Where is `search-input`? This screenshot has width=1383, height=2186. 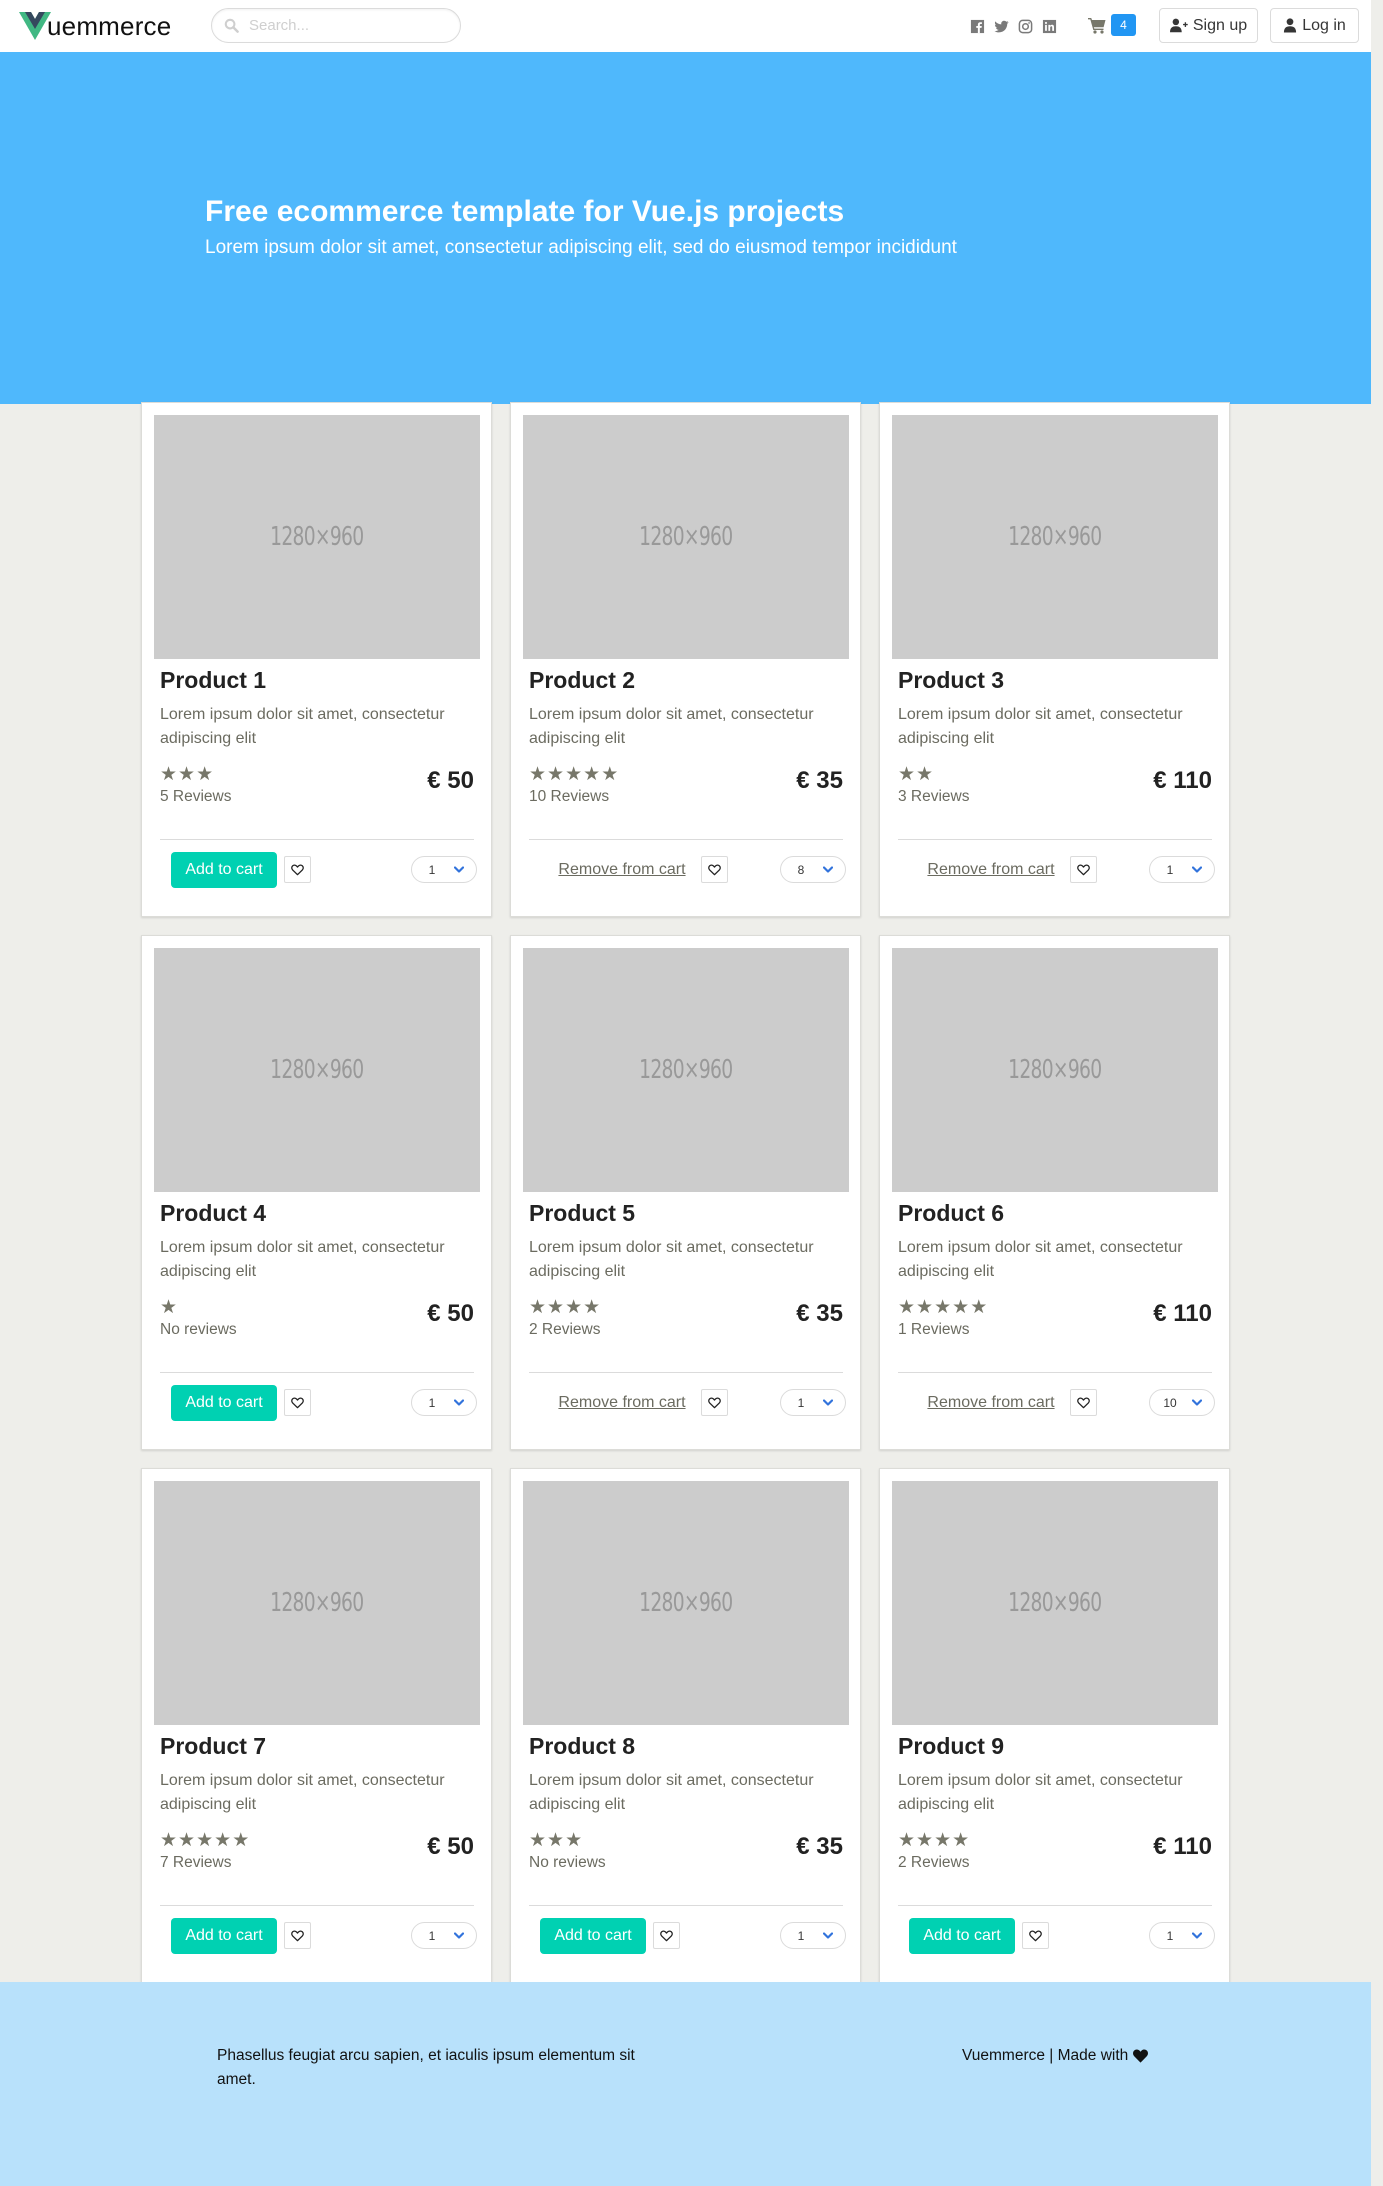
search-input is located at coordinates (349, 25).